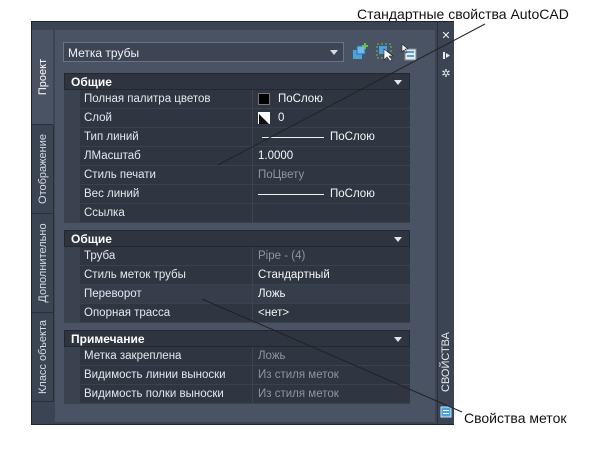 This screenshot has width=600, height=450. What do you see at coordinates (237, 394) in the screenshot?
I see `property-row-tail-visibility: Видимость полки выноски Из стиля меток` at bounding box center [237, 394].